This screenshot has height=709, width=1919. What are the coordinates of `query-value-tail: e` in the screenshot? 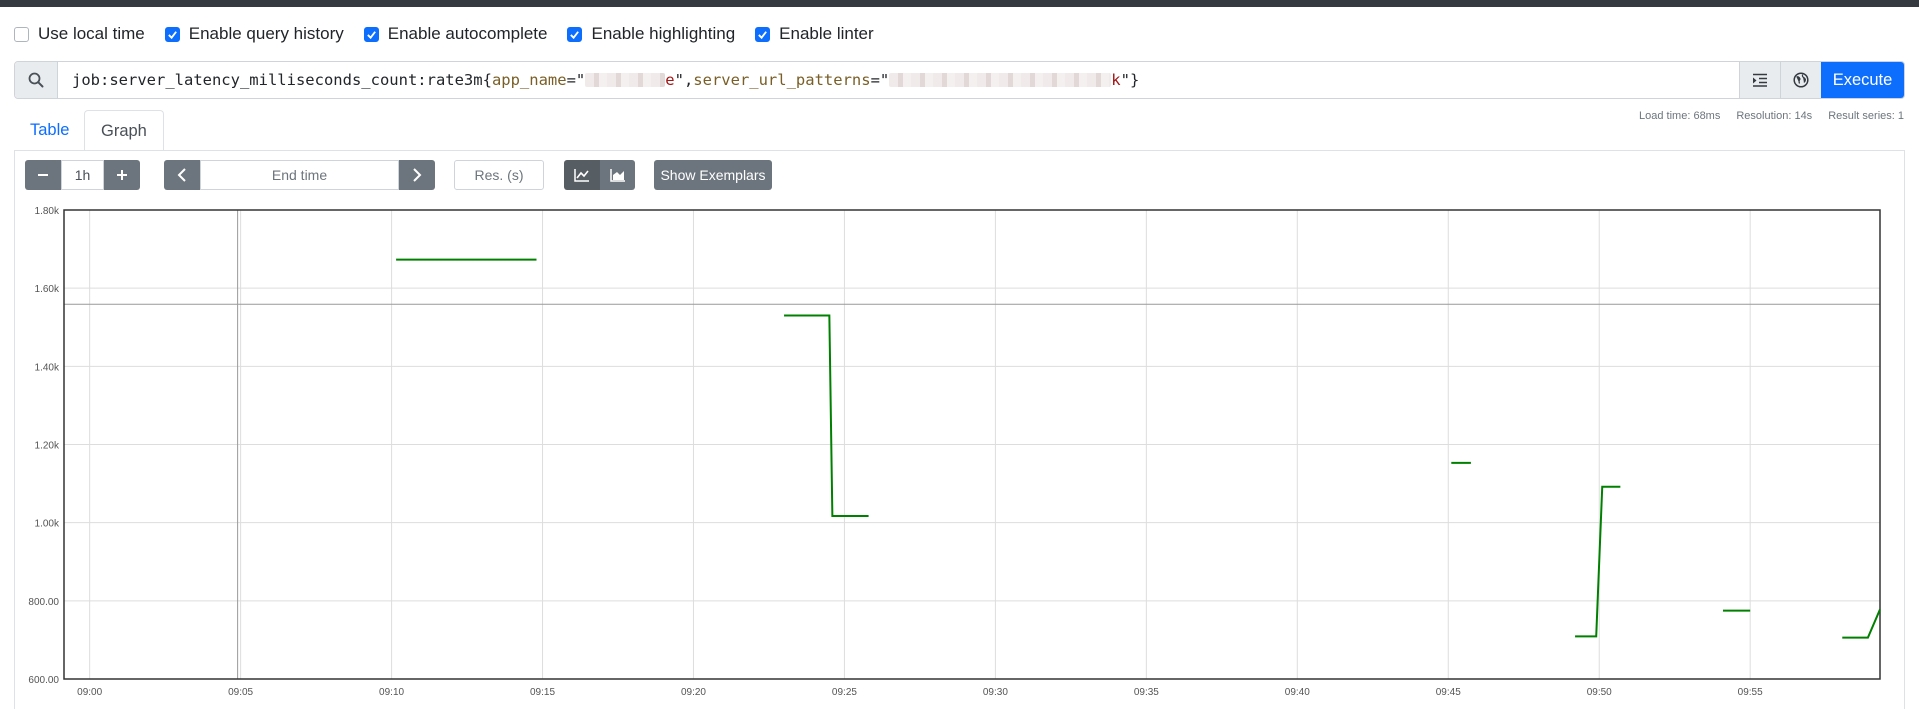 It's located at (670, 80).